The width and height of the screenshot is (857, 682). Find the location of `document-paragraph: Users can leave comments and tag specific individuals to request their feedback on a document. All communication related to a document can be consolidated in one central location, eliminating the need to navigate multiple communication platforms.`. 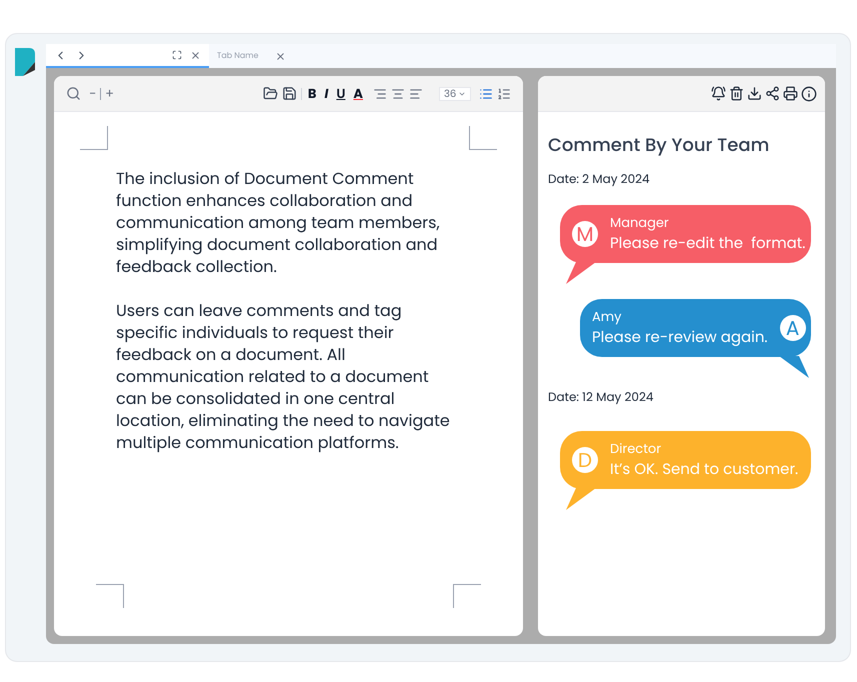

document-paragraph: Users can leave comments and tag specific individuals to request their feedback on a document. All communication related to a document can be consolidated in one central location, eliminating the need to navigate multiple communication platforms. is located at coordinates (283, 377).